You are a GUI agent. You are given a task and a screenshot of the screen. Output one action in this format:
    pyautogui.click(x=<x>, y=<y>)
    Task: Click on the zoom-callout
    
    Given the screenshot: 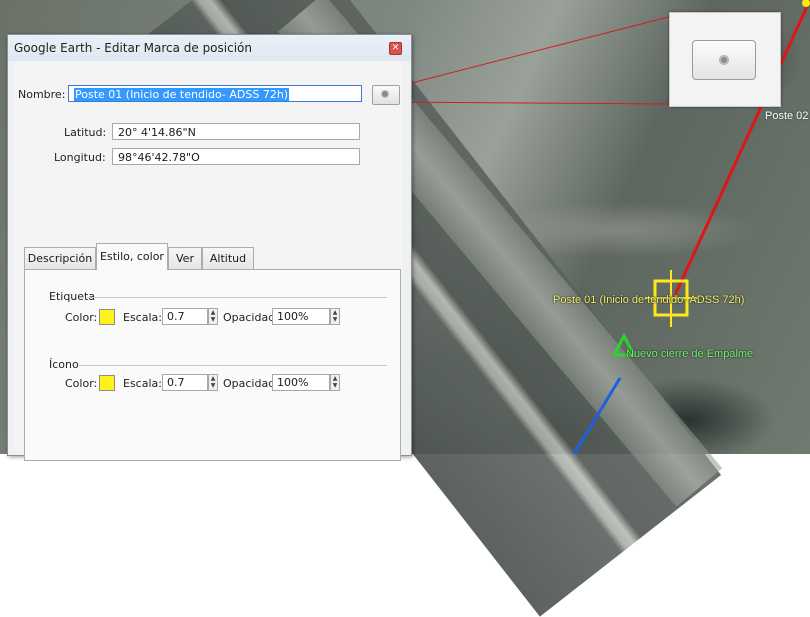 What is the action you would take?
    pyautogui.click(x=725, y=59)
    